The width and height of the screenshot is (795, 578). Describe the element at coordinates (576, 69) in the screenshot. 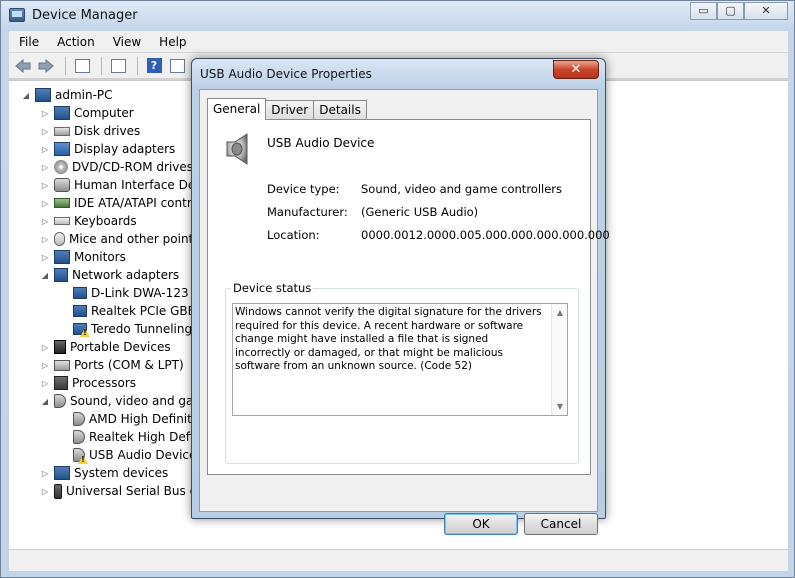

I see `dialog-close-button: ✕` at that location.